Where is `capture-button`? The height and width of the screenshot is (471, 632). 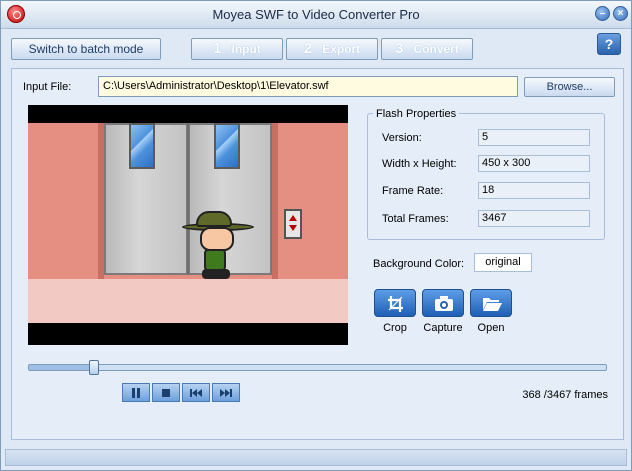 capture-button is located at coordinates (443, 303).